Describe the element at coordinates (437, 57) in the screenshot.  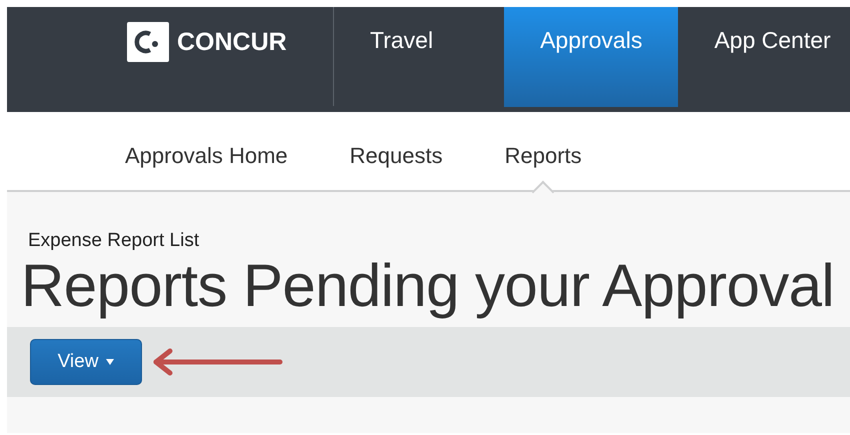
I see `nav-tab: Travel` at that location.